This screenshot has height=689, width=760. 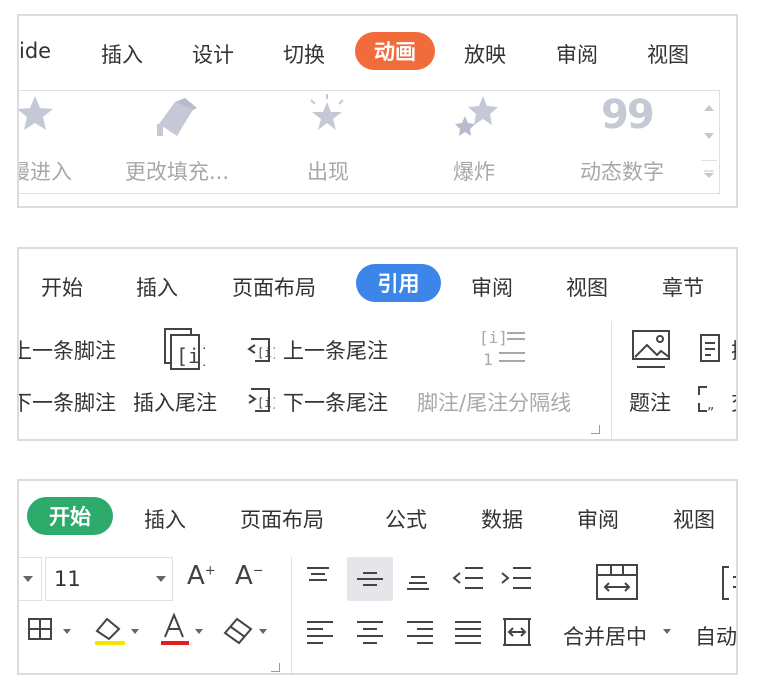 What do you see at coordinates (70, 516) in the screenshot?
I see `tab-home-active: 开始` at bounding box center [70, 516].